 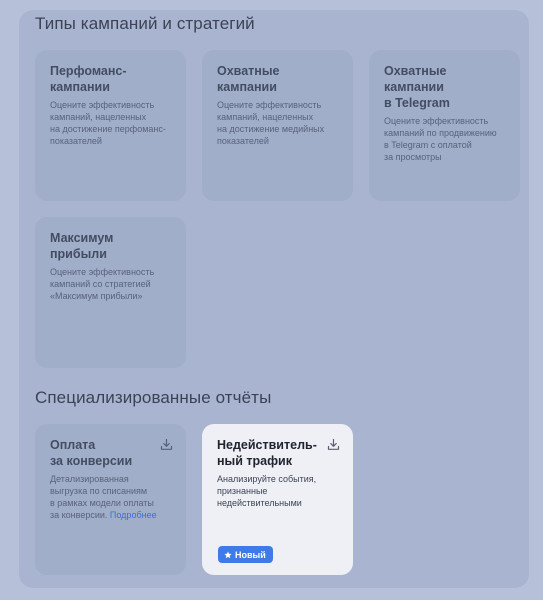 What do you see at coordinates (145, 23) in the screenshot?
I see `section-title-campaigns: Типы кампаний и стратегий` at bounding box center [145, 23].